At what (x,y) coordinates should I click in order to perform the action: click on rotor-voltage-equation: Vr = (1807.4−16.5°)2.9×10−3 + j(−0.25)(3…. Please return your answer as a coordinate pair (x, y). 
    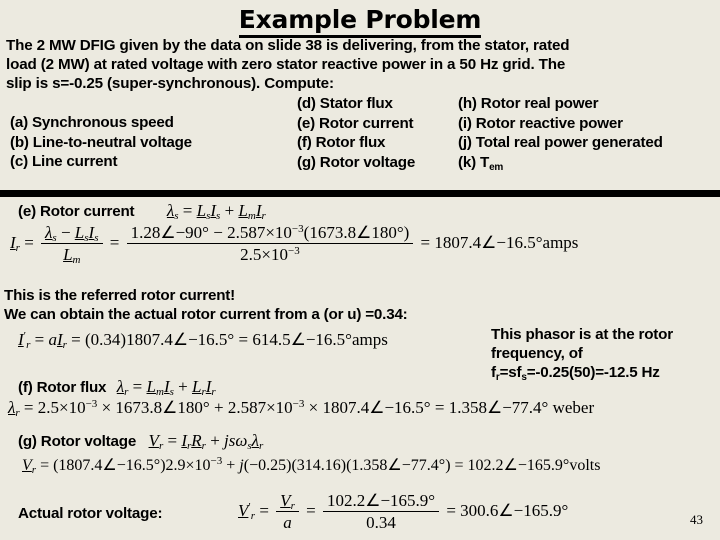
    Looking at the image, I should click on (311, 465).